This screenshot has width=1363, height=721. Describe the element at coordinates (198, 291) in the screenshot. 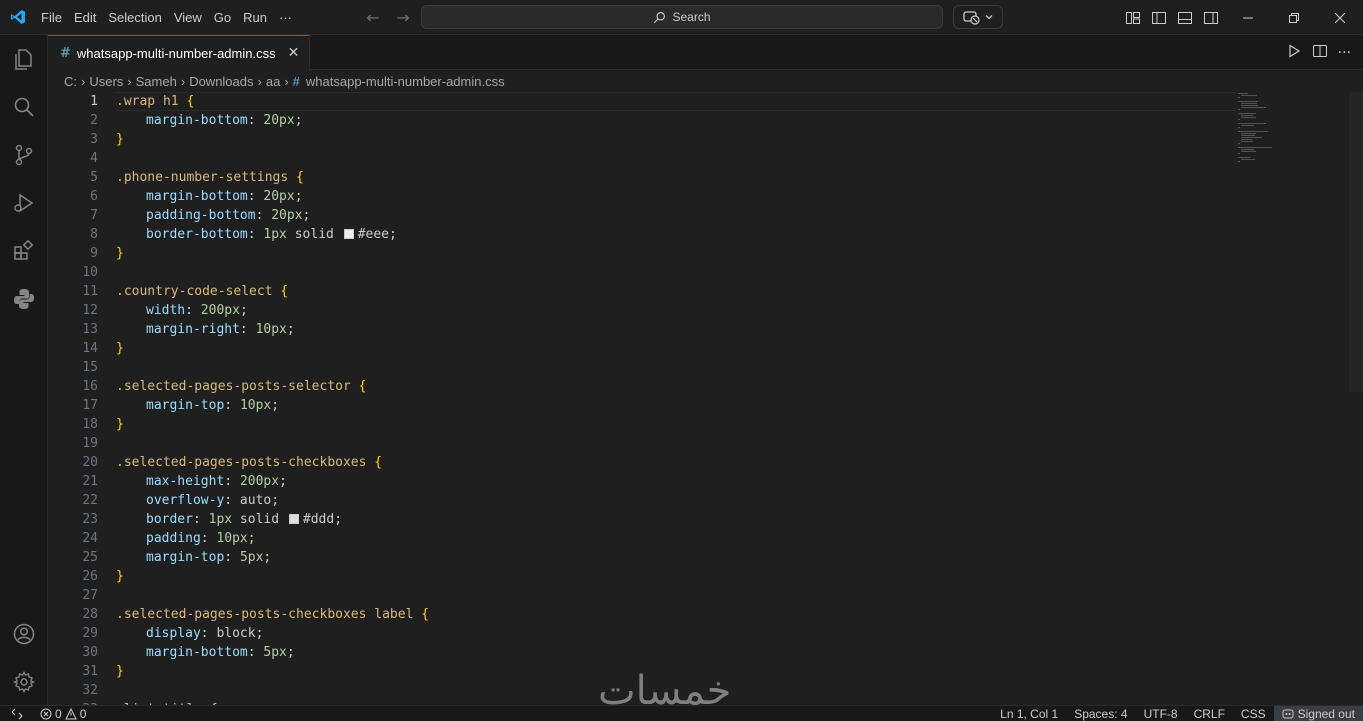

I see `code-token: .country-code-select` at that location.